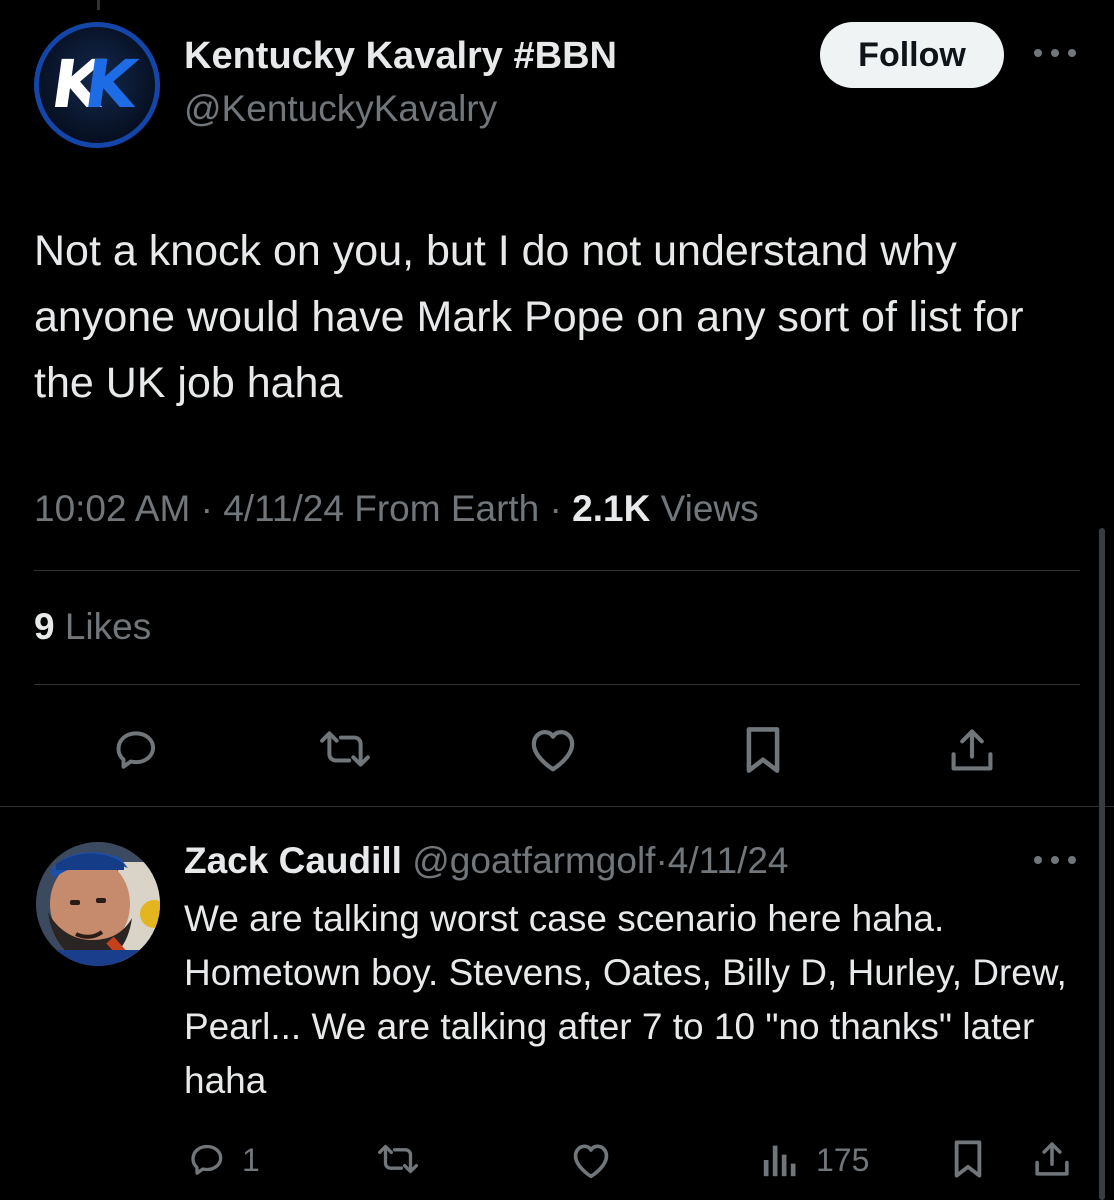  I want to click on reply-author-avatar, so click(98, 904).